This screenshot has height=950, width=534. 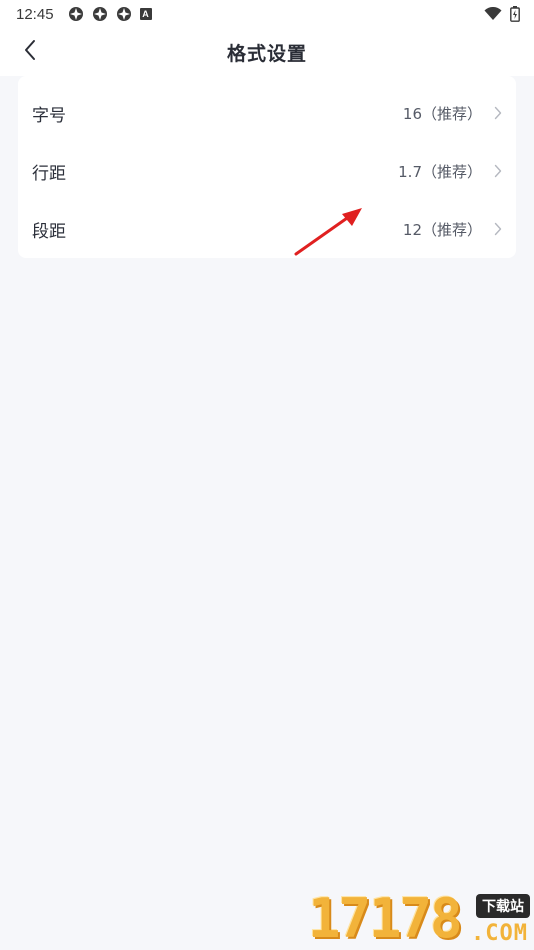 I want to click on watermark-logo: 17178 下载站 .COM, so click(x=421, y=919).